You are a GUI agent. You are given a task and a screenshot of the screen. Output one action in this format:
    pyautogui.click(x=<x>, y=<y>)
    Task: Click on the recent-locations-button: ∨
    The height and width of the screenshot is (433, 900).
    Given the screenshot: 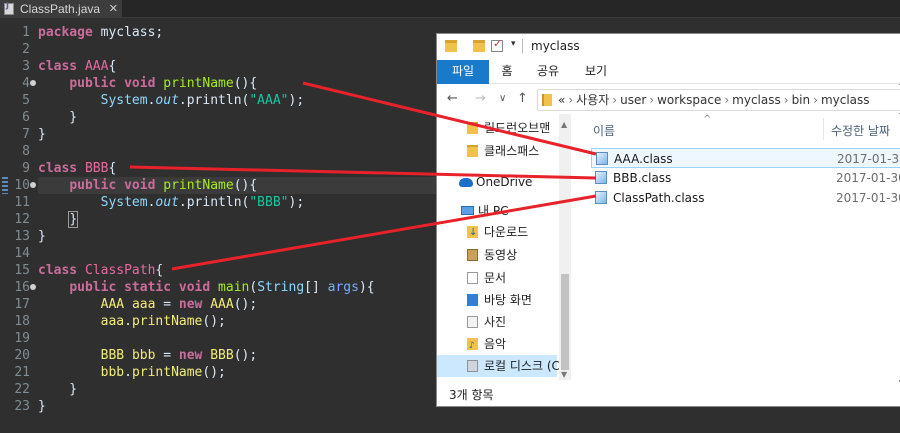 What is the action you would take?
    pyautogui.click(x=502, y=98)
    